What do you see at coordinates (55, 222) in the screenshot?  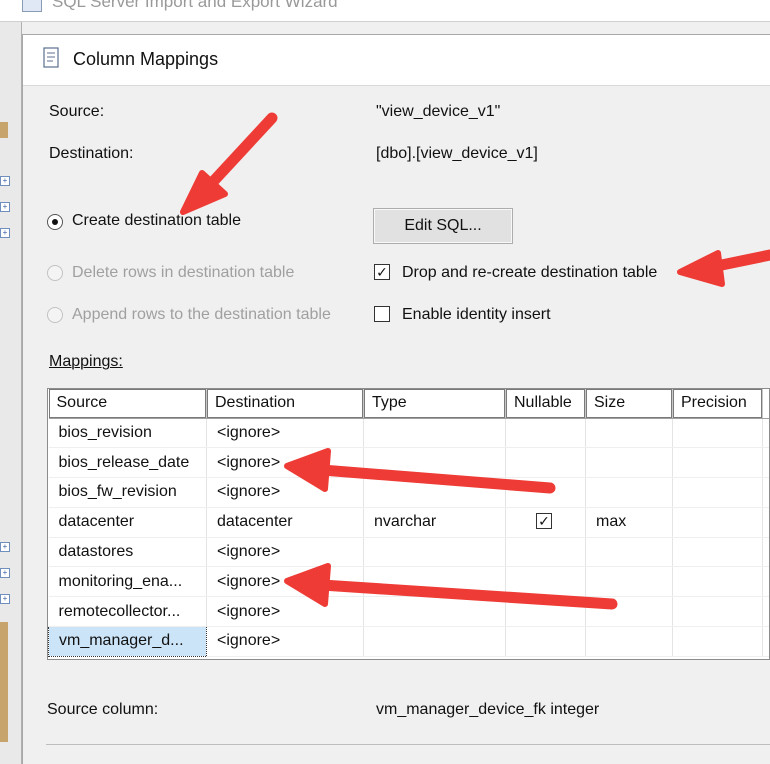 I see `create-table-radio` at bounding box center [55, 222].